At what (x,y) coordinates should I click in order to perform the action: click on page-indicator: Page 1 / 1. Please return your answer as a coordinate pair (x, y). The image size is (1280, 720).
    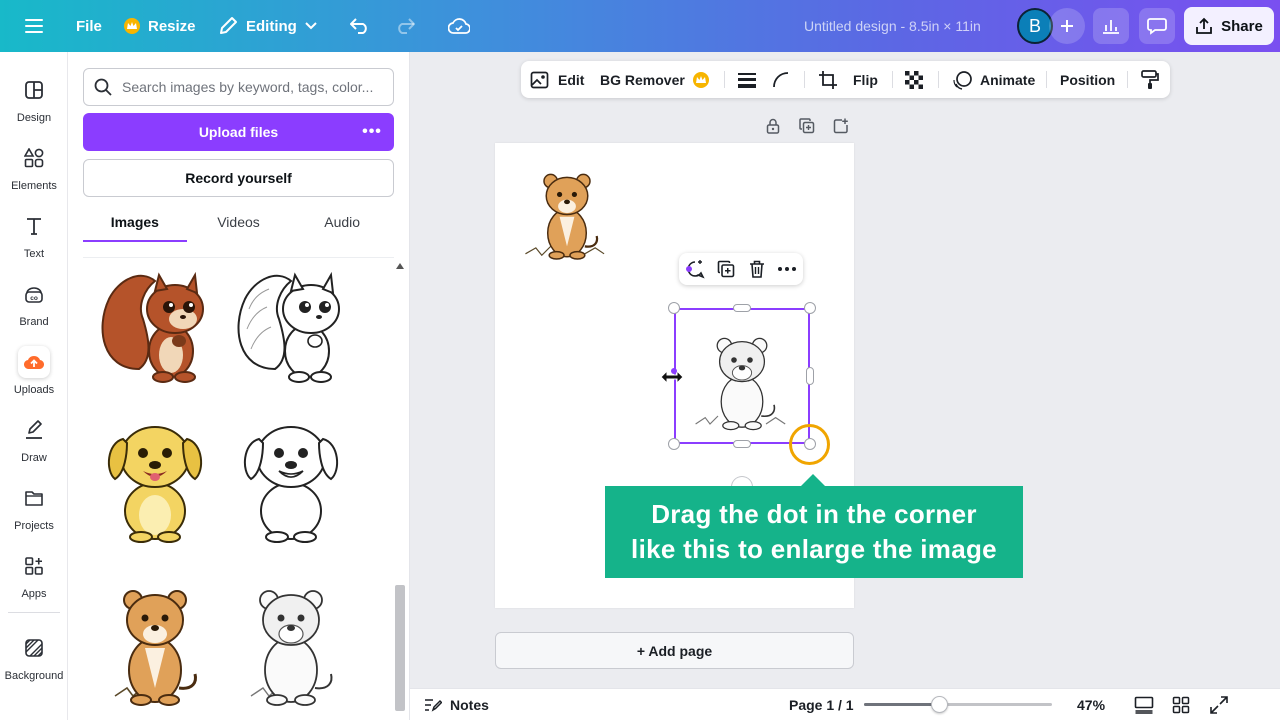
    Looking at the image, I should click on (821, 704).